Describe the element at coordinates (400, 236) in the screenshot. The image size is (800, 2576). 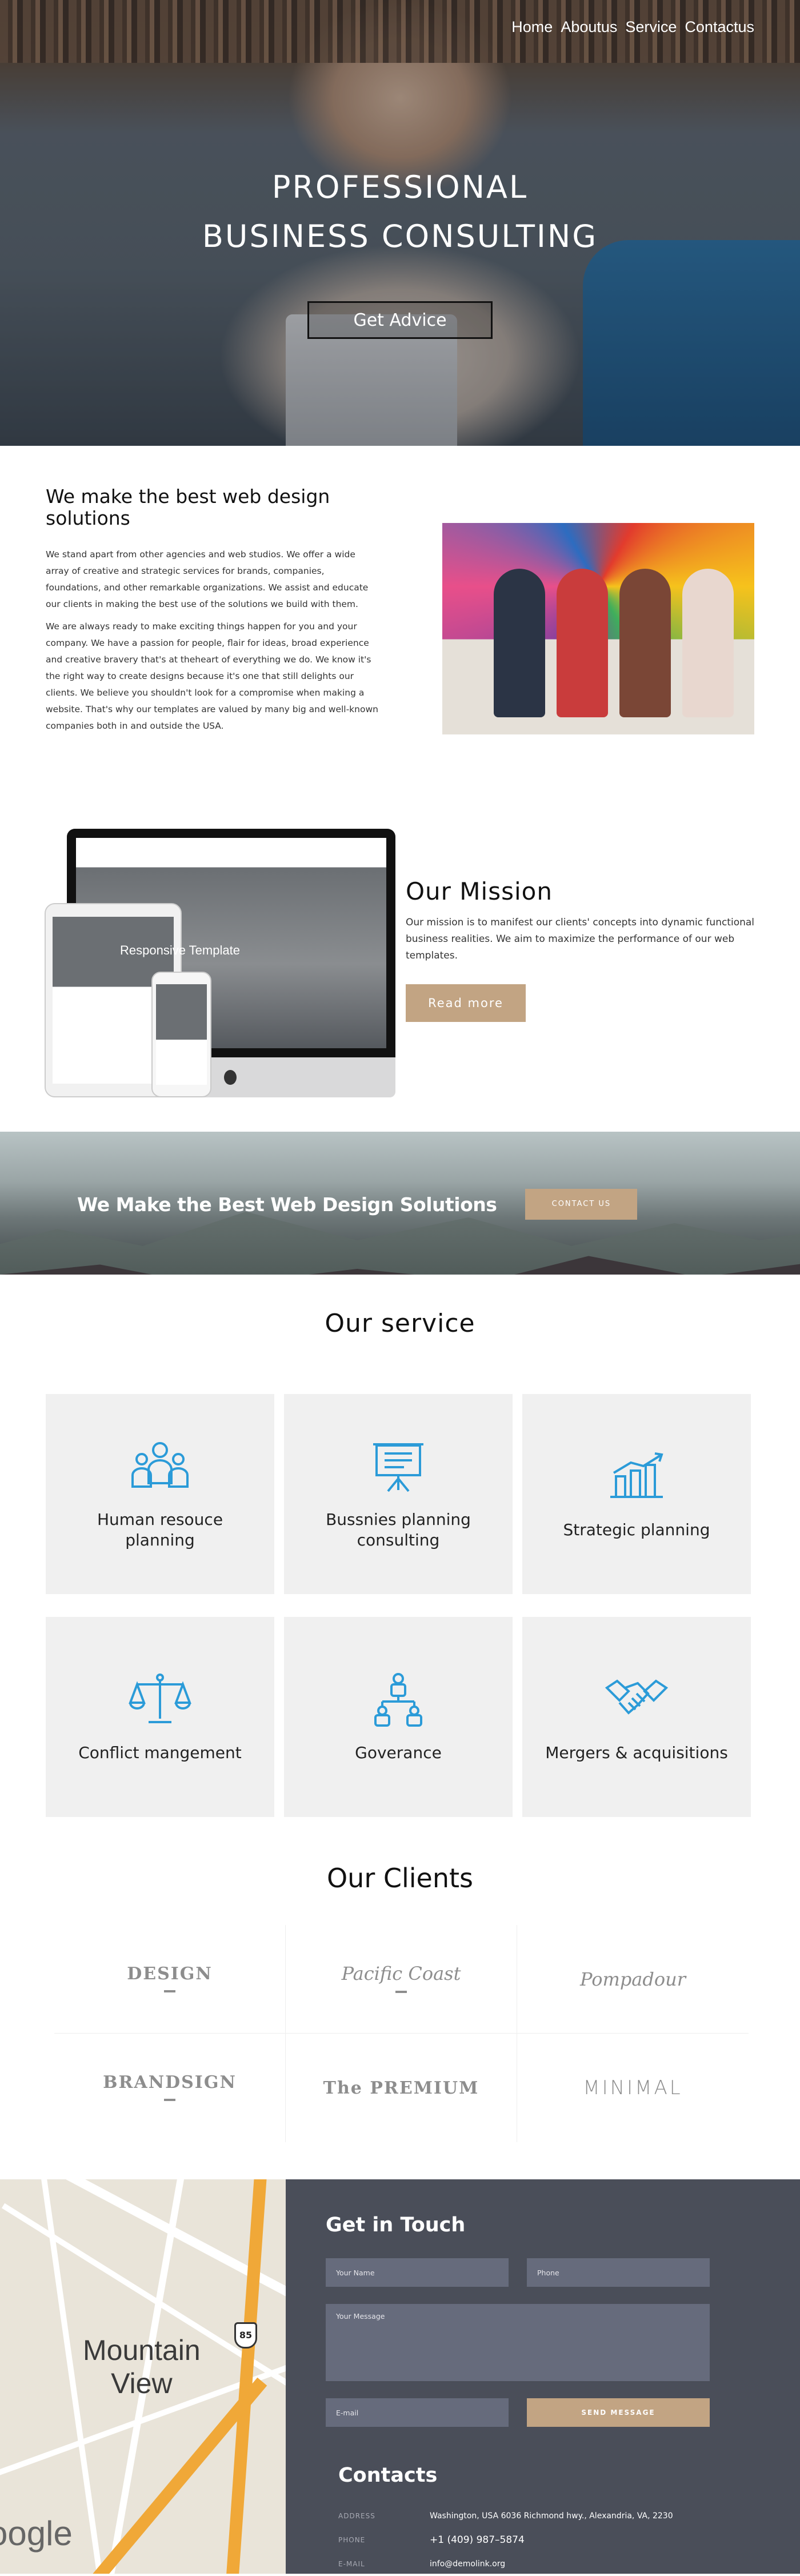
I see `hero-title-line2: BUSINESS CONSULTING` at that location.